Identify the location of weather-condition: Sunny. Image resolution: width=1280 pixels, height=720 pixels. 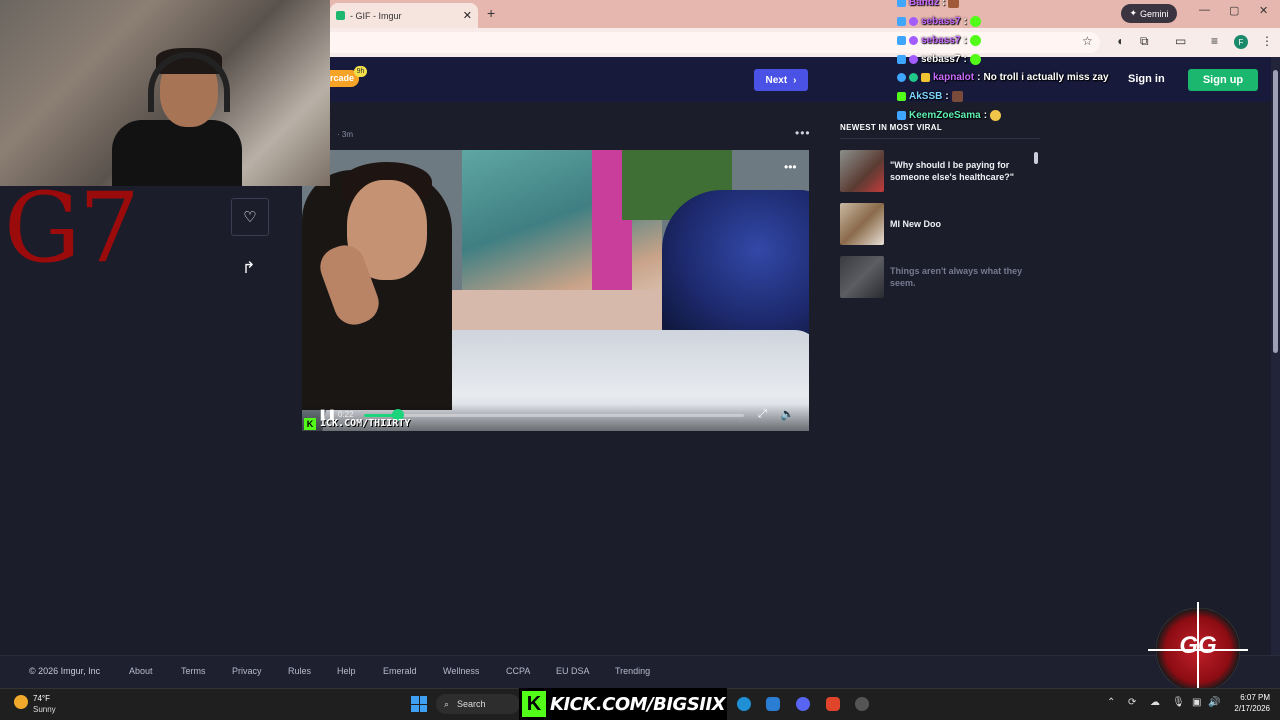
(44, 709).